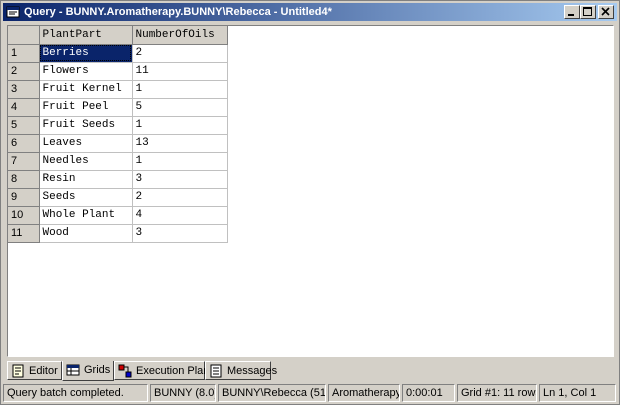 The height and width of the screenshot is (405, 620). Describe the element at coordinates (86, 233) in the screenshot. I see `cell-plantpart: Wood` at that location.